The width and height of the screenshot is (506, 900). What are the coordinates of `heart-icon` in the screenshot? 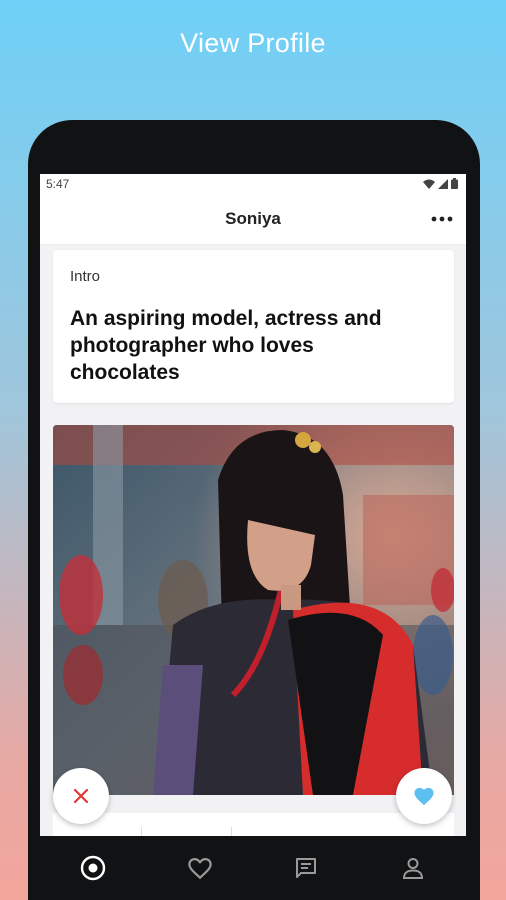 It's located at (424, 796).